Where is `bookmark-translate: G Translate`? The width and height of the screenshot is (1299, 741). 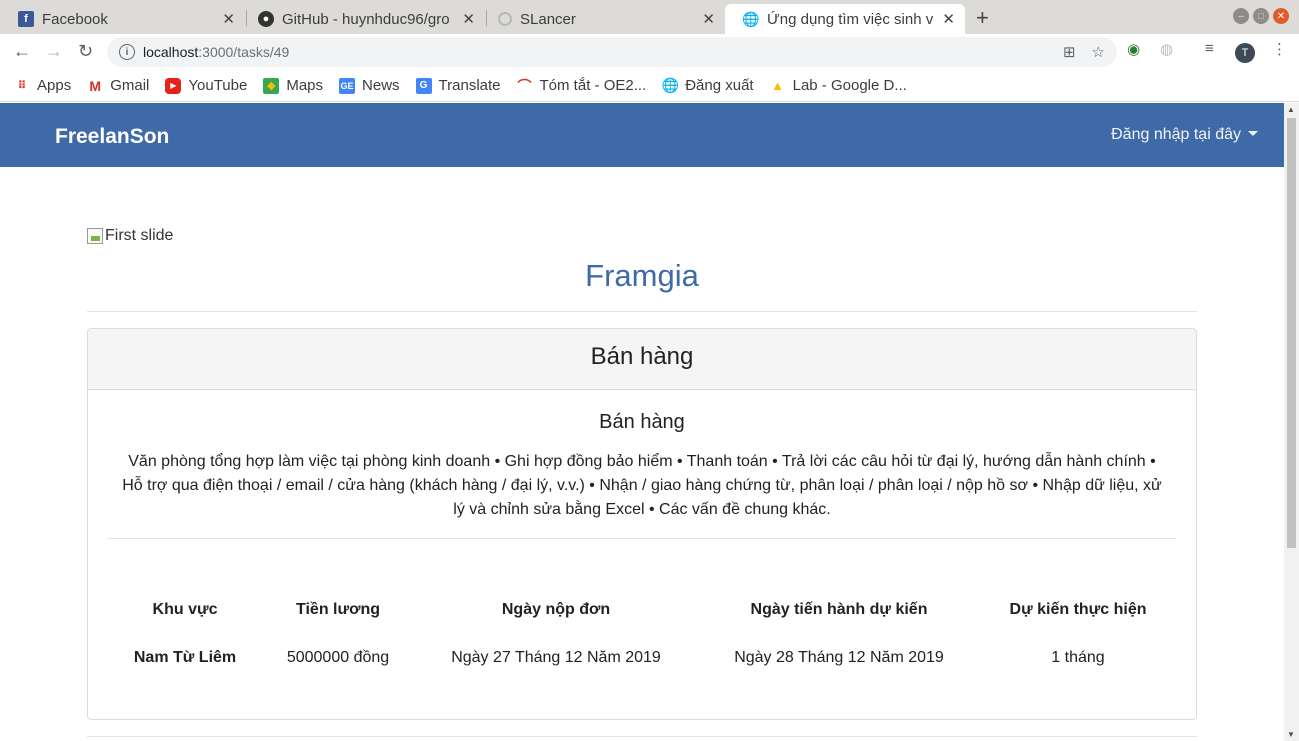 bookmark-translate: G Translate is located at coordinates (458, 85).